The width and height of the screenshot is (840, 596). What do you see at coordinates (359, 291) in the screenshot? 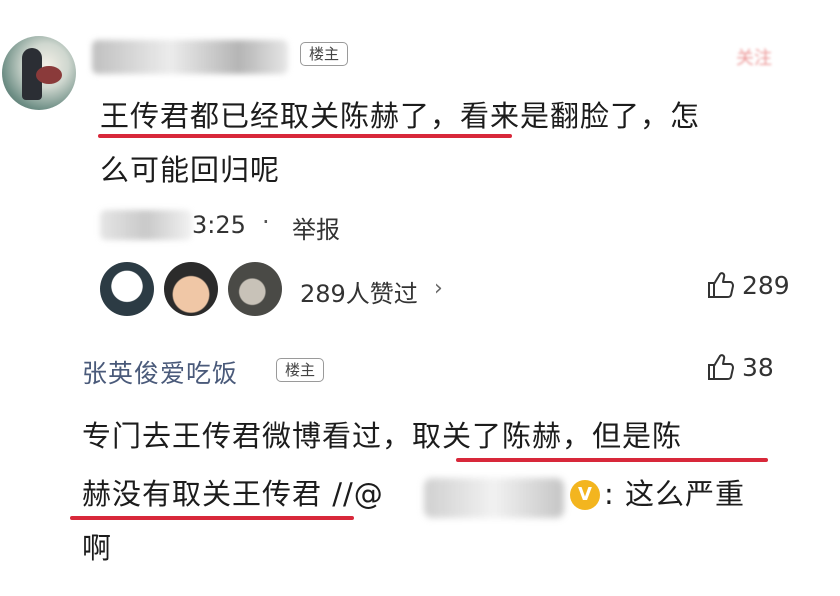
I see `likers-count-link: 289人赞过` at bounding box center [359, 291].